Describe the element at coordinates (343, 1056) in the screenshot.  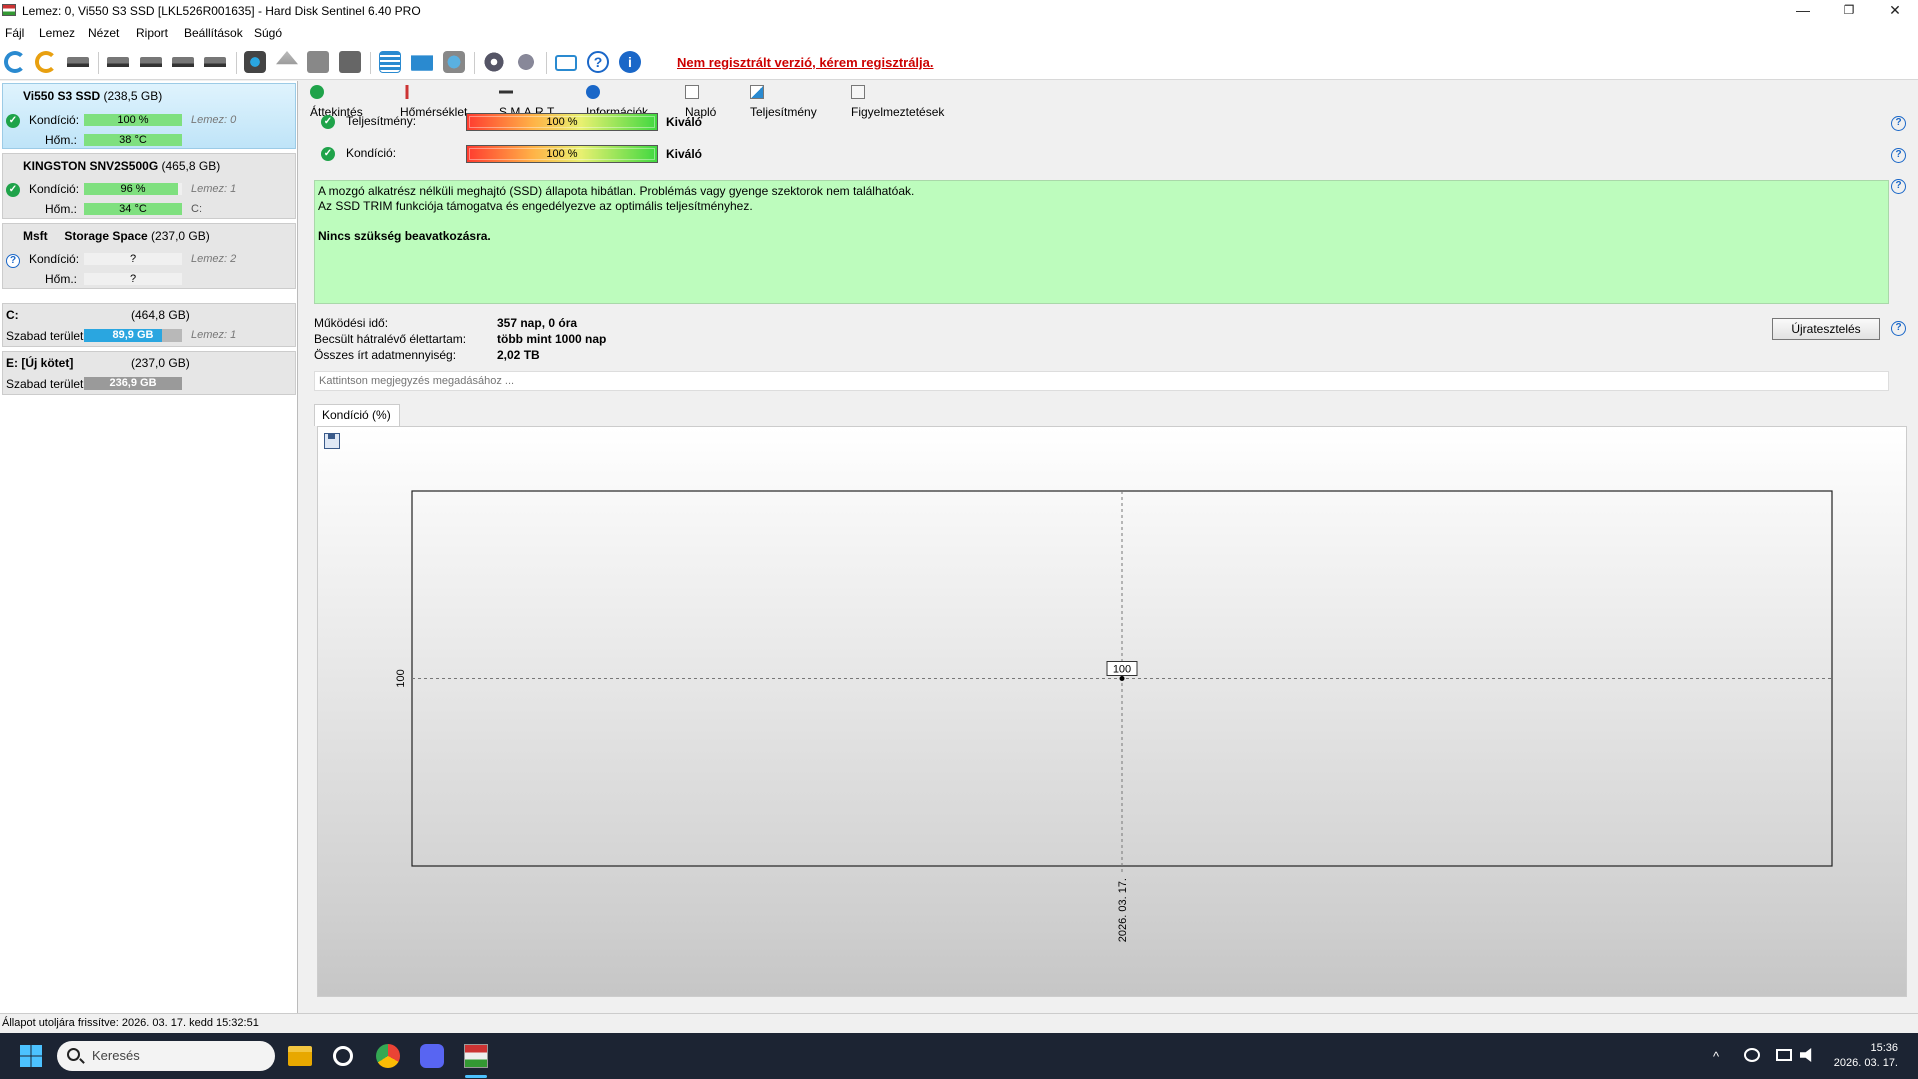
I see `settings-icon` at that location.